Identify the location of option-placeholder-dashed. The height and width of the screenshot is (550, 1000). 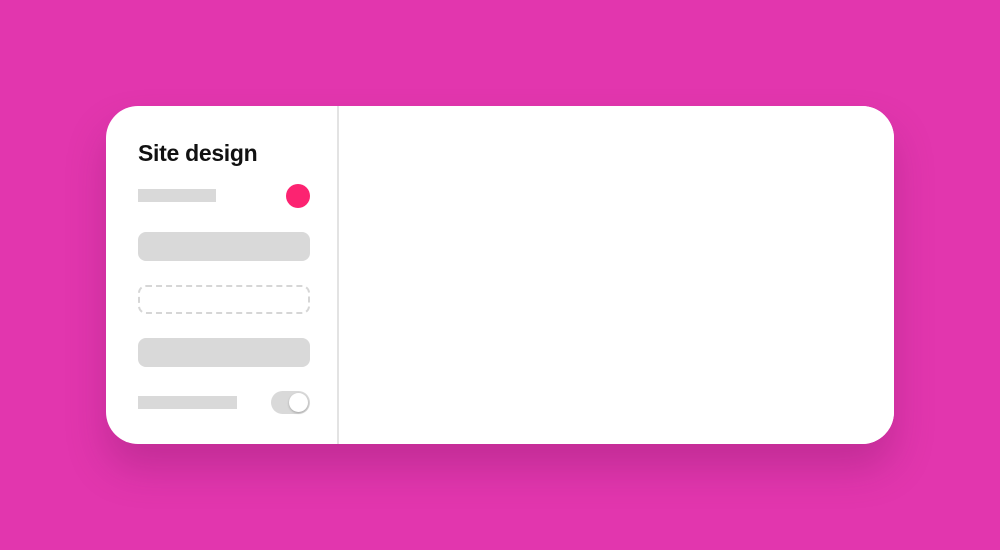
(224, 299).